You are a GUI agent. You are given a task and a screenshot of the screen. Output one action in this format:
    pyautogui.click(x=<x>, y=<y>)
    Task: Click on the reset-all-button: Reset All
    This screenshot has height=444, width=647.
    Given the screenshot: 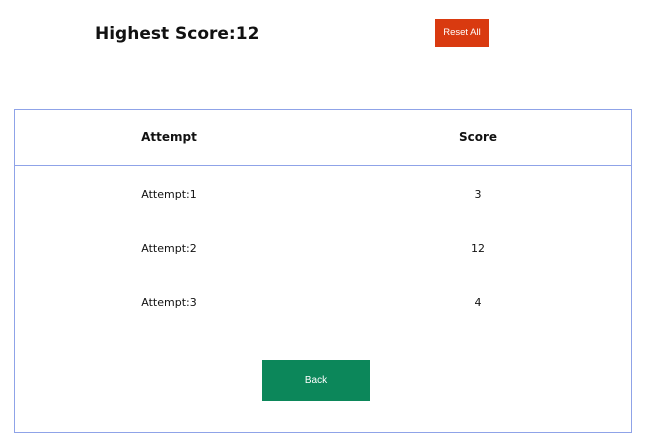 What is the action you would take?
    pyautogui.click(x=462, y=33)
    